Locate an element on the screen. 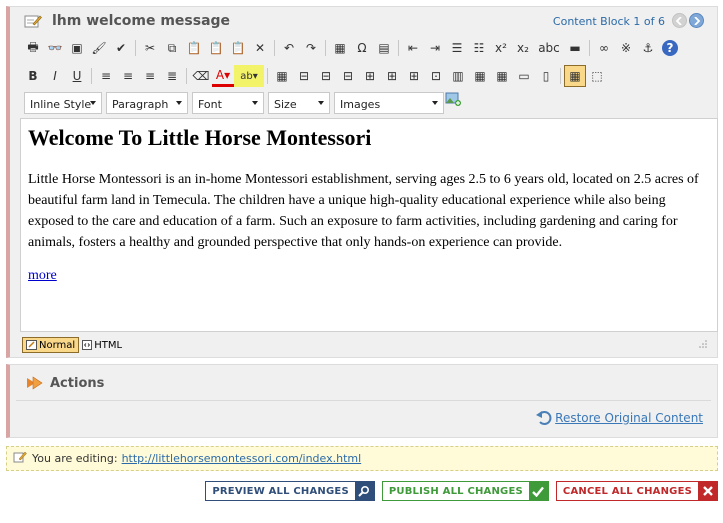 Image resolution: width=723 pixels, height=523 pixels. chevron-left-icon is located at coordinates (679, 20).